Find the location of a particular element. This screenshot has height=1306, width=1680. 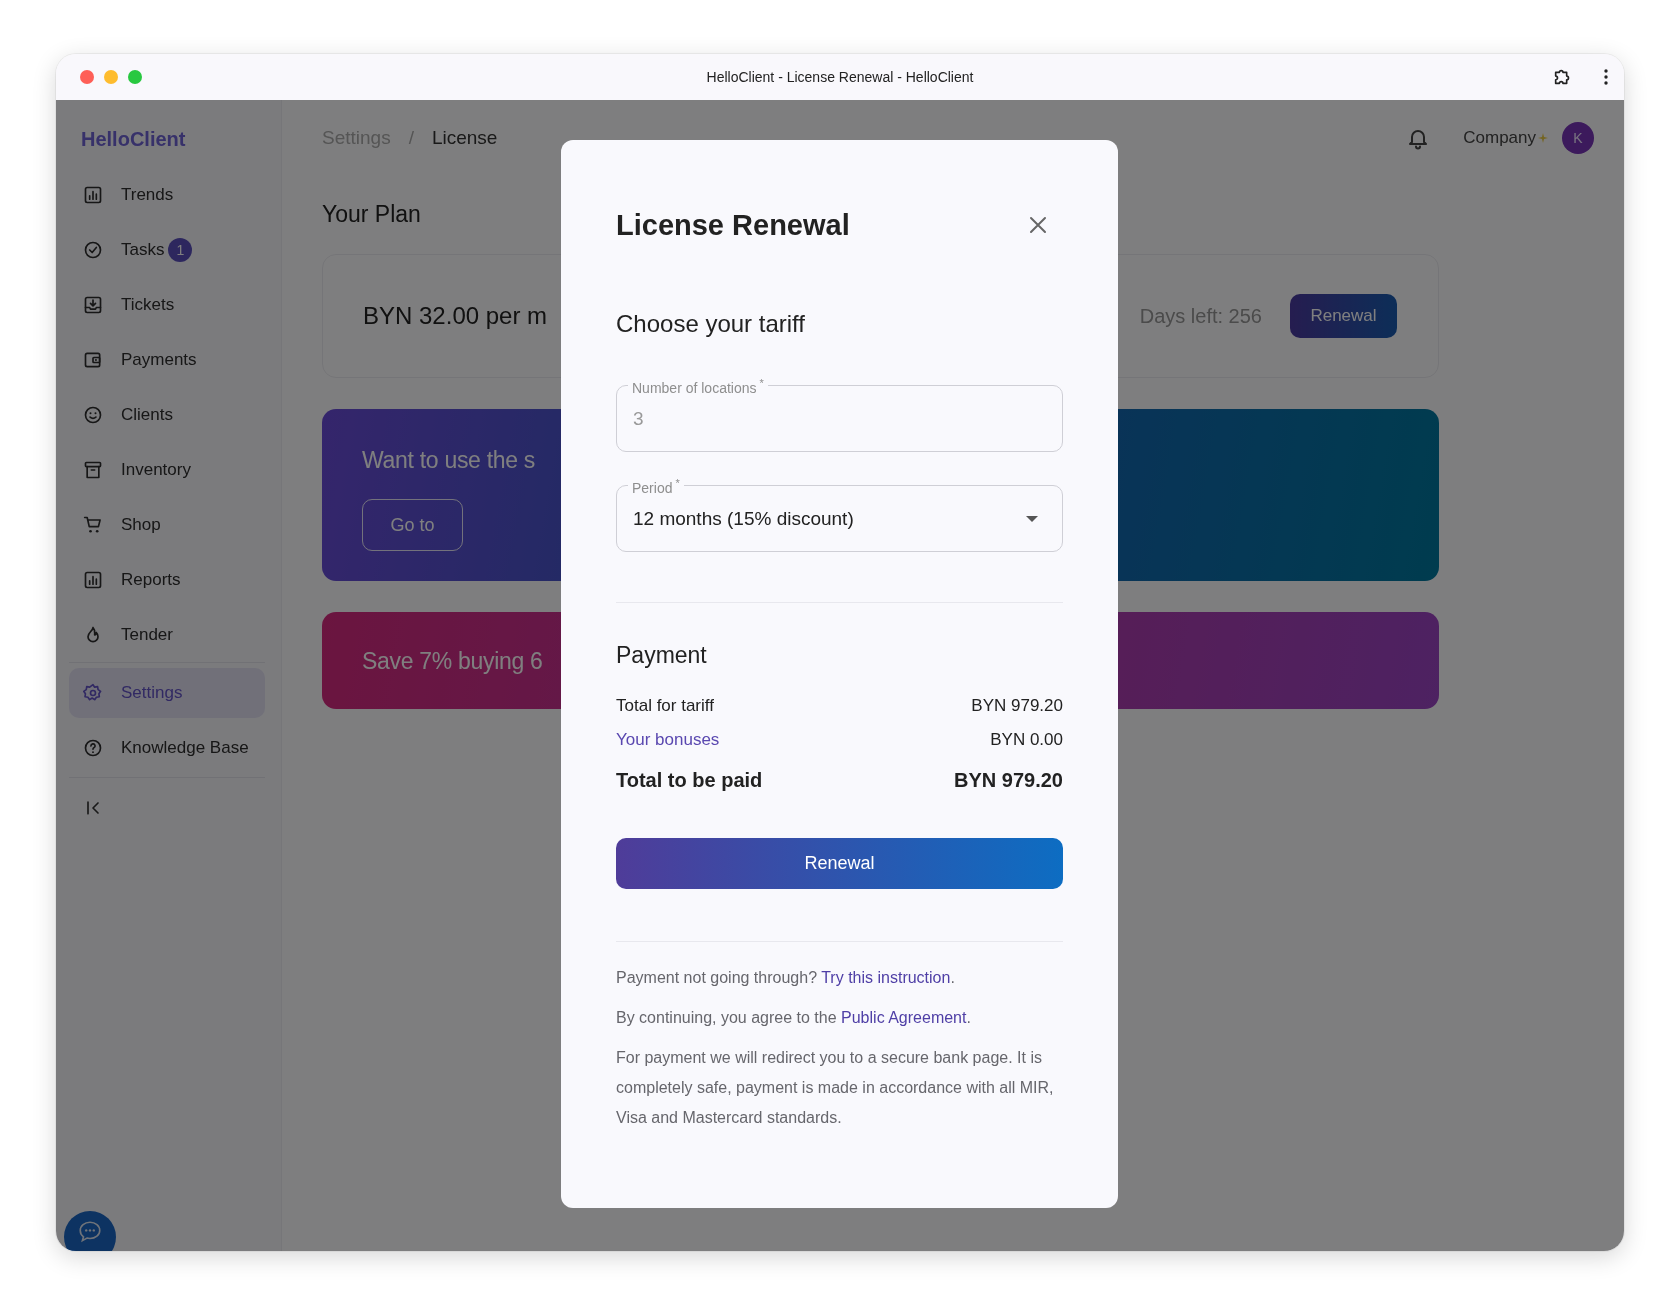

user-avatar: K is located at coordinates (1578, 138).